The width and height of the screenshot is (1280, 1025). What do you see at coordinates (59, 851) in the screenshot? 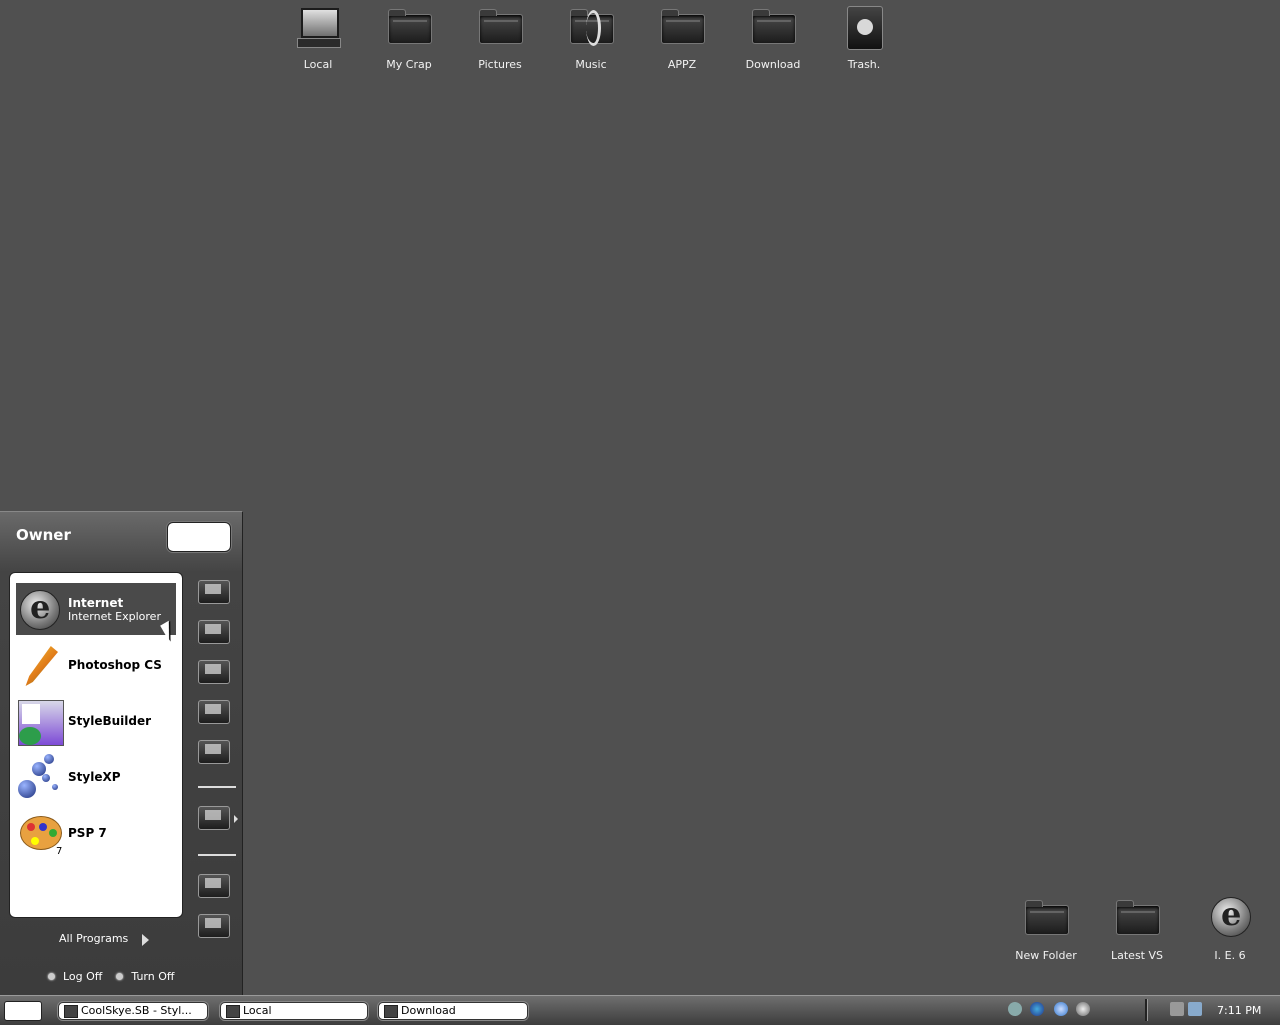
I see `psp-version-badge: 7` at bounding box center [59, 851].